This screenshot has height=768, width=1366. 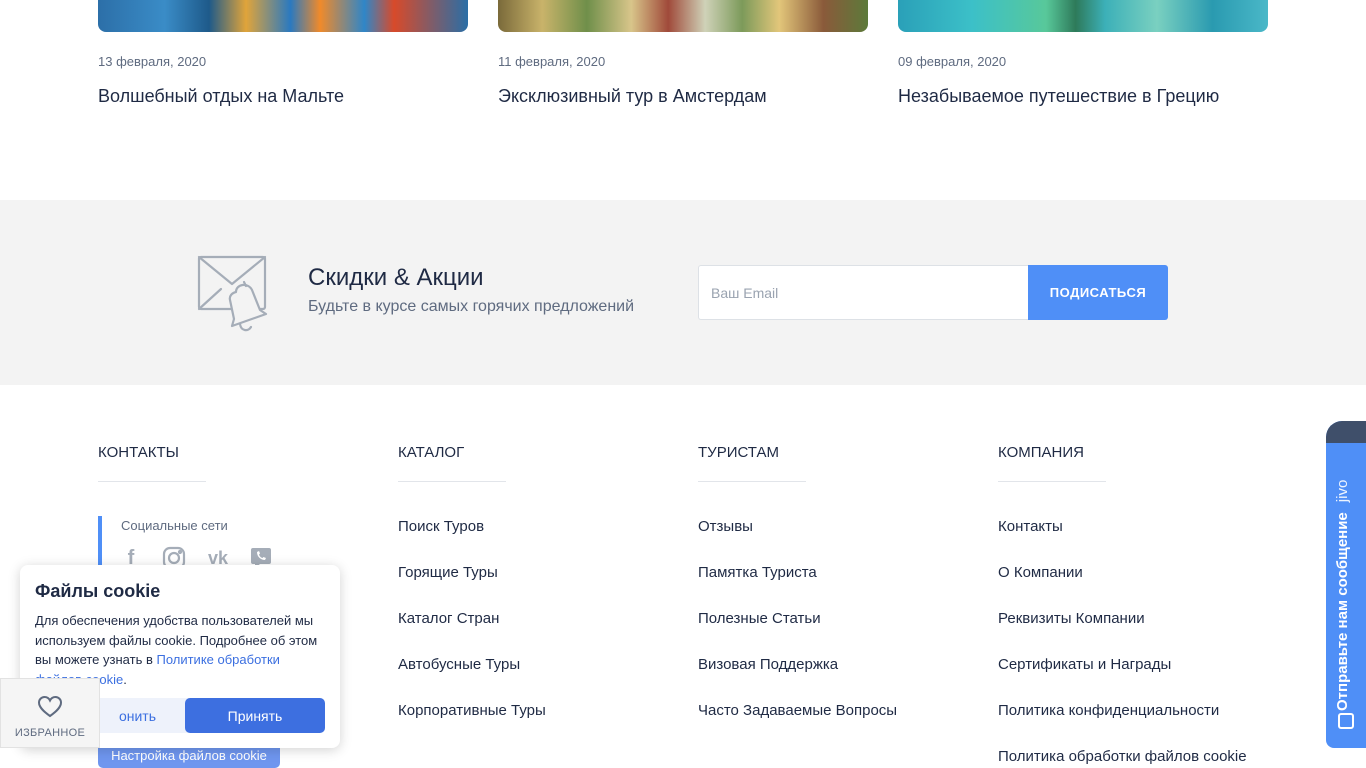 I want to click on blog-card-date: 09 февраля, 2020, so click(x=952, y=61).